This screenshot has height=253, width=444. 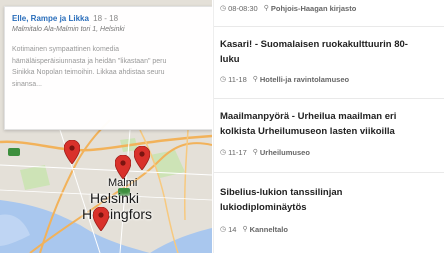 What do you see at coordinates (232, 229) in the screenshot?
I see `event-time: 14` at bounding box center [232, 229].